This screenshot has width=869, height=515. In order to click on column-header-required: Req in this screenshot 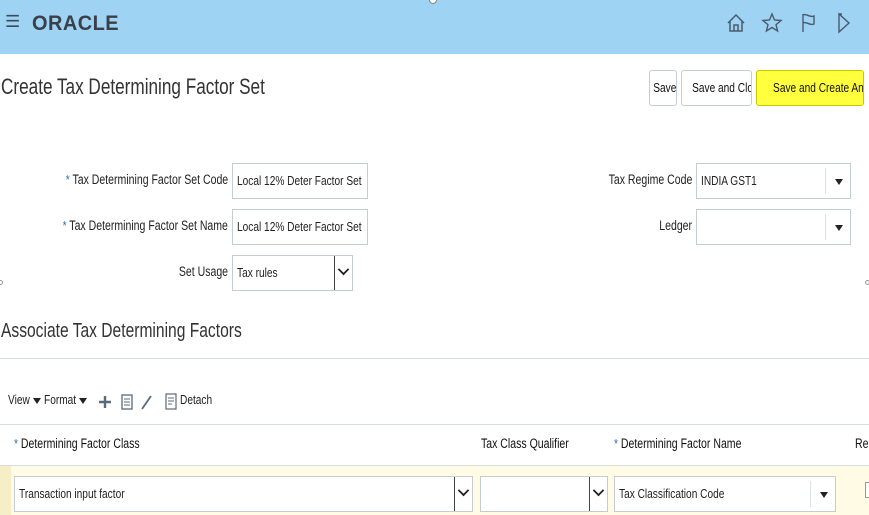, I will do `click(862, 443)`.